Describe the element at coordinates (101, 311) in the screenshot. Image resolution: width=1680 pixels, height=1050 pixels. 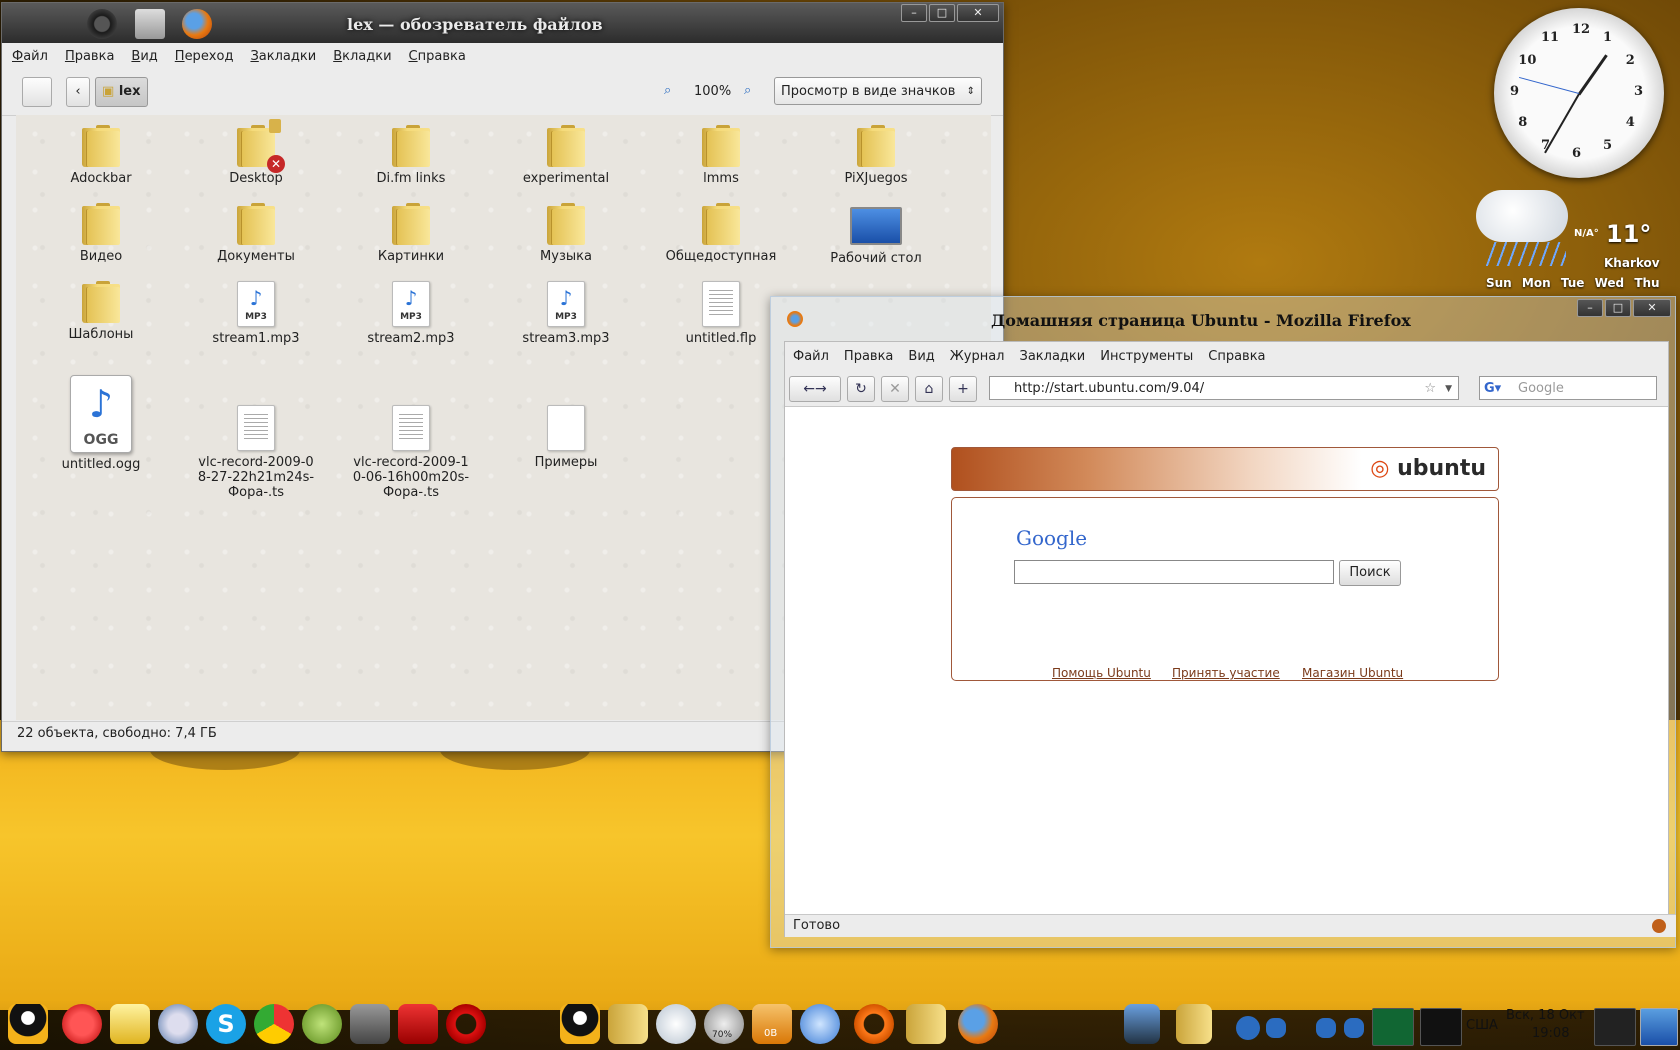
I see `folder-item: Шаблоны` at that location.